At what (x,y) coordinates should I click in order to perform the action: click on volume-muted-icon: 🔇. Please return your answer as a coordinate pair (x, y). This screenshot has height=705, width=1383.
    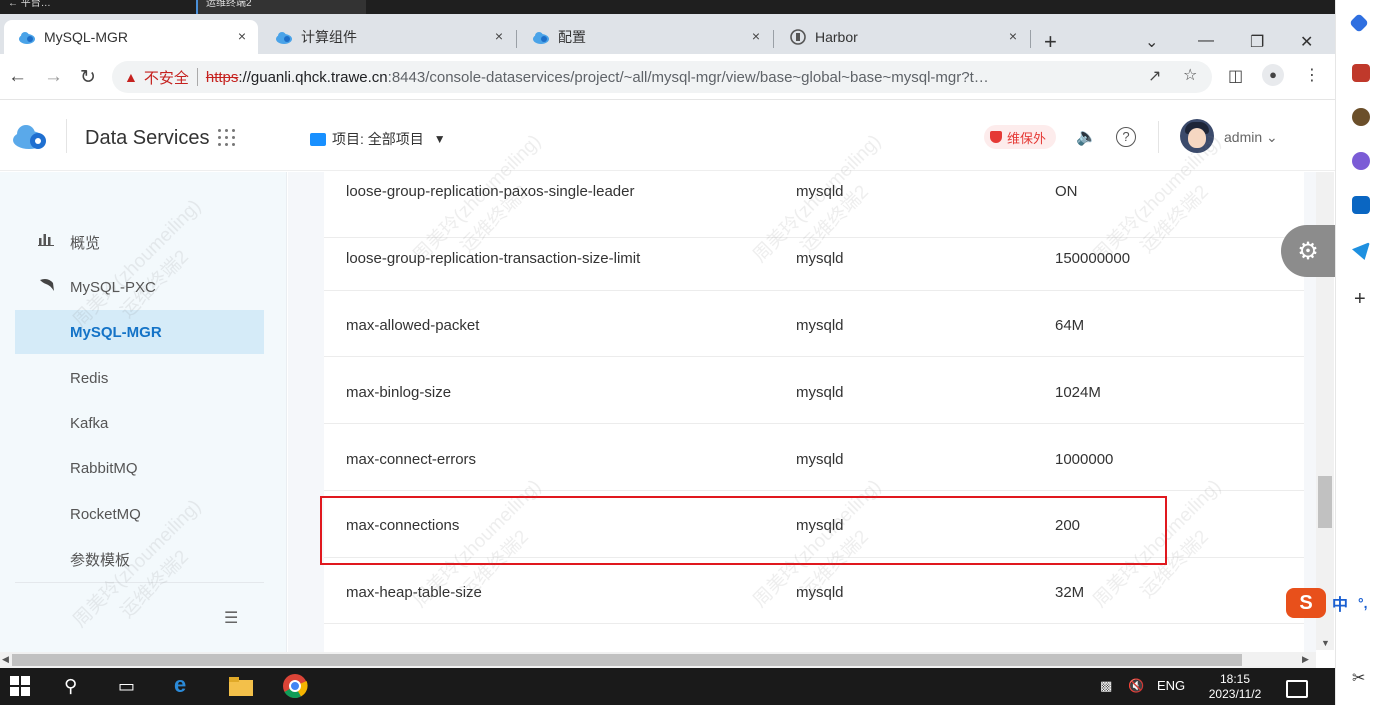
    Looking at the image, I should click on (1136, 686).